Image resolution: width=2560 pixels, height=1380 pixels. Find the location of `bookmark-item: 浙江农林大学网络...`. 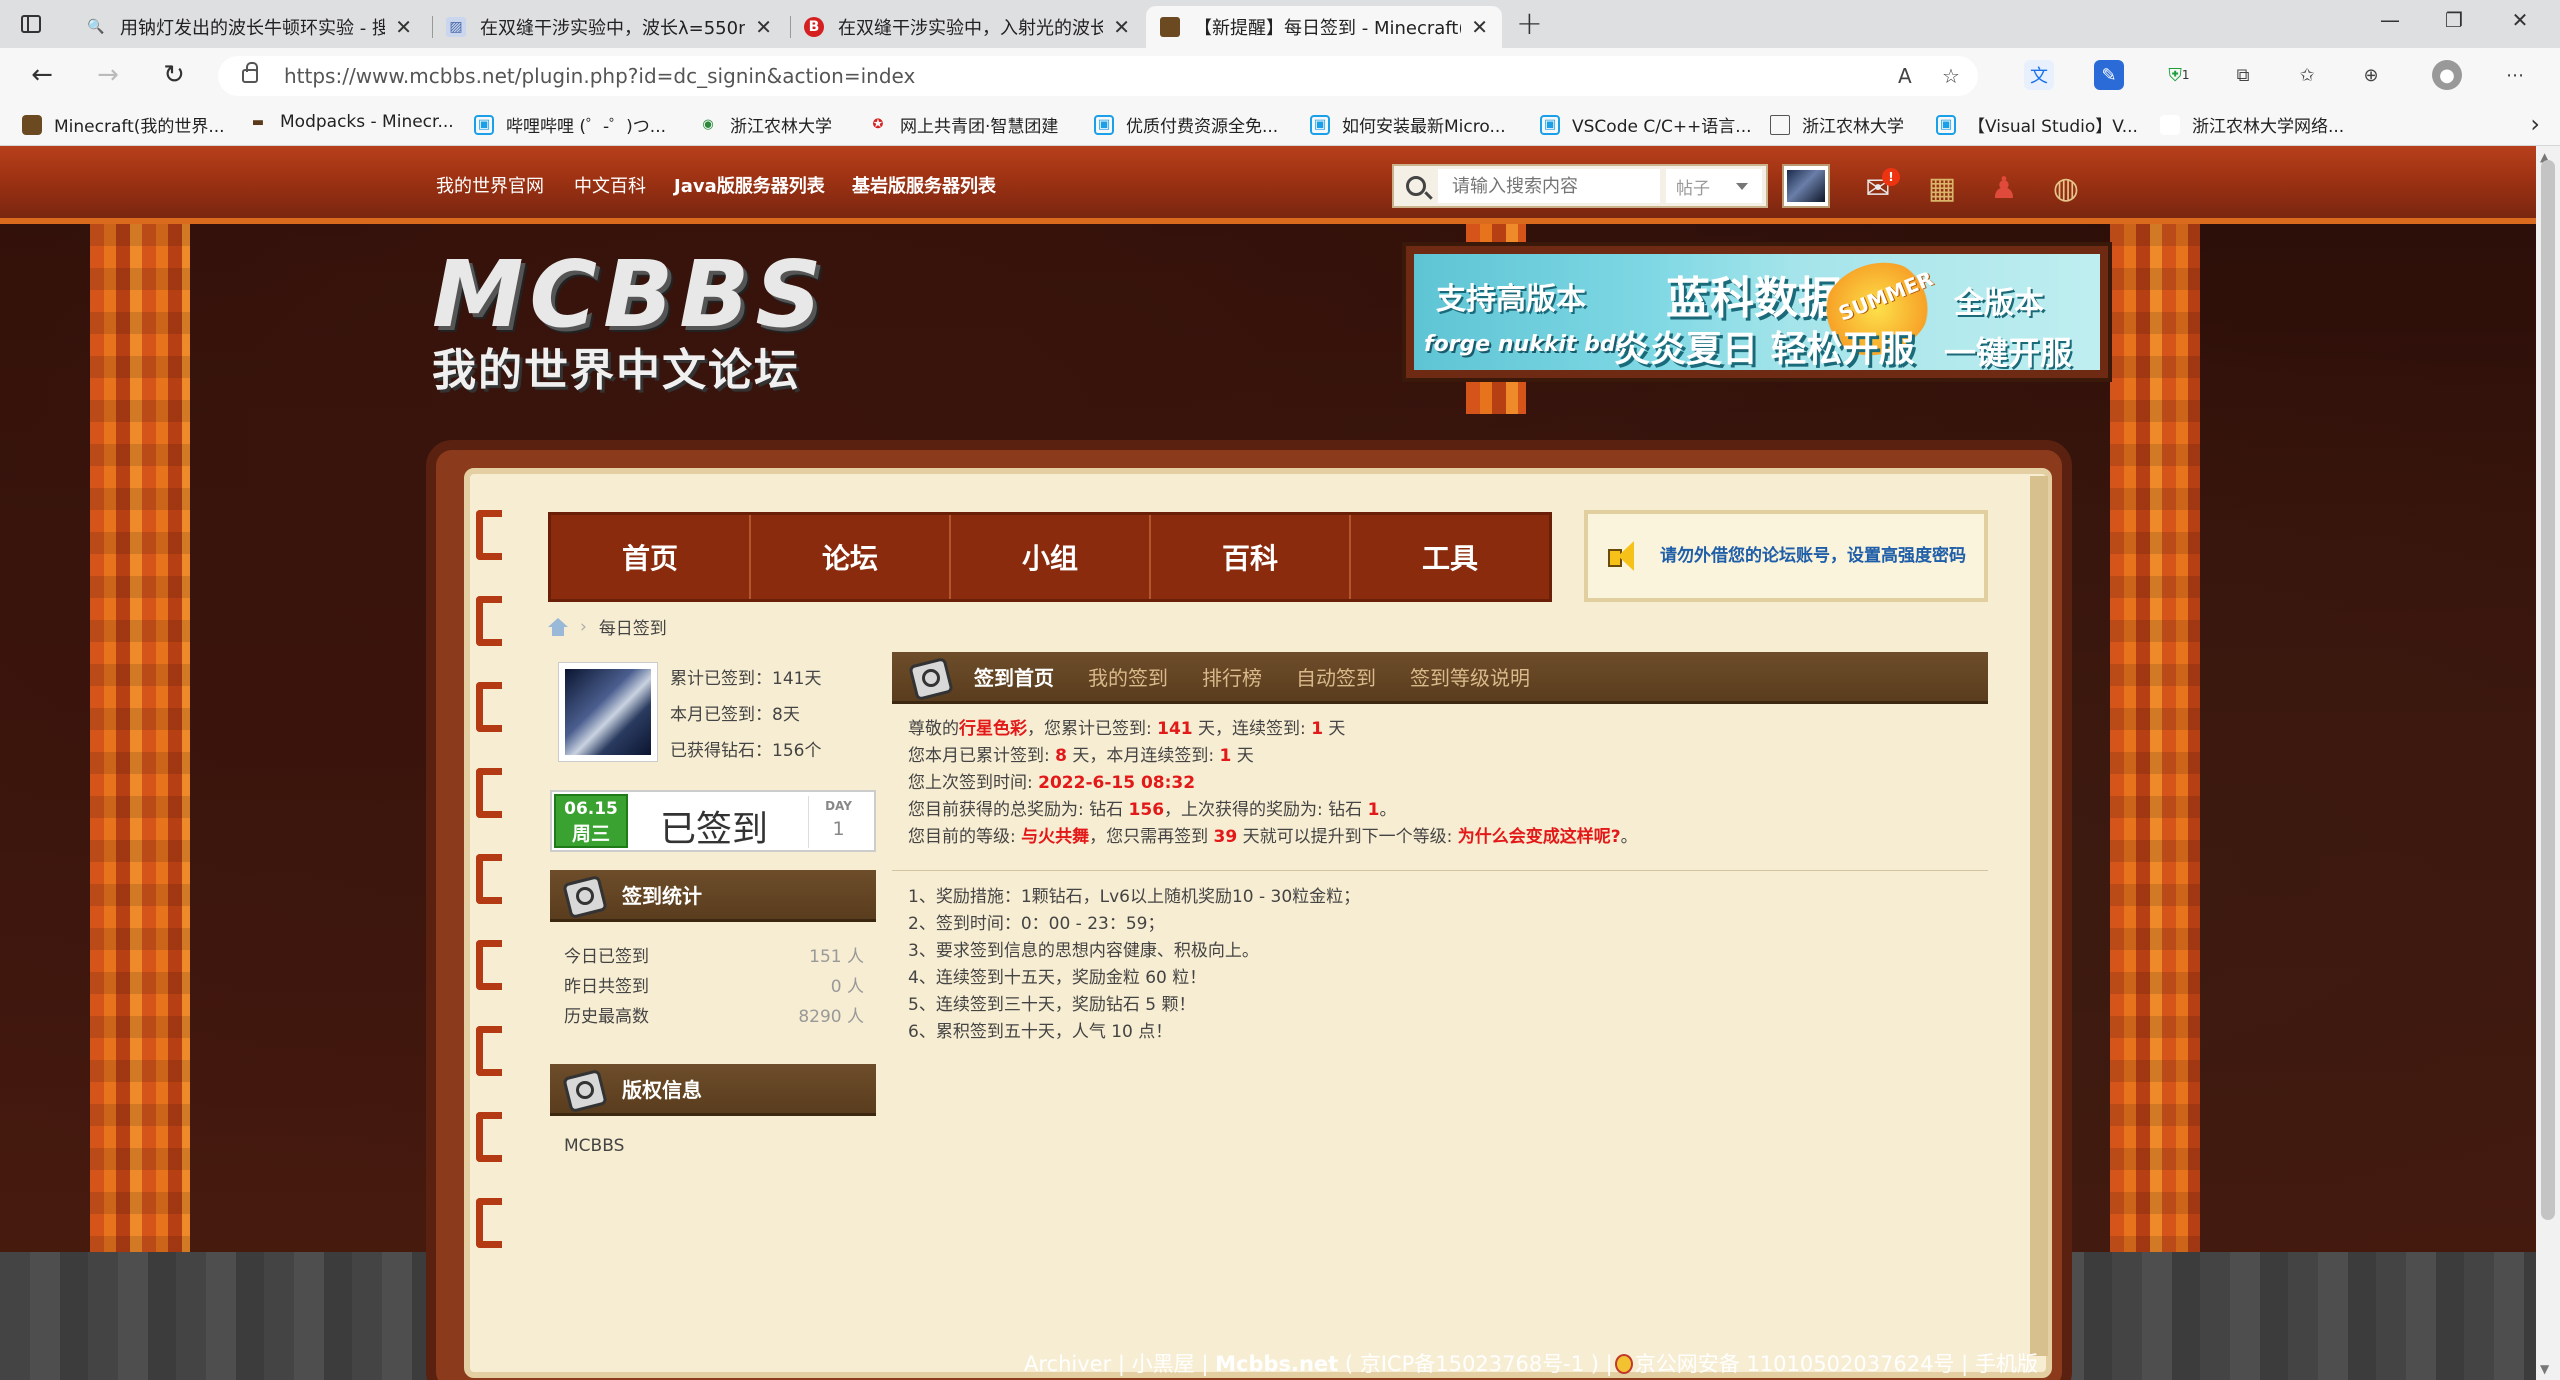

bookmark-item: 浙江农林大学网络... is located at coordinates (2252, 124).